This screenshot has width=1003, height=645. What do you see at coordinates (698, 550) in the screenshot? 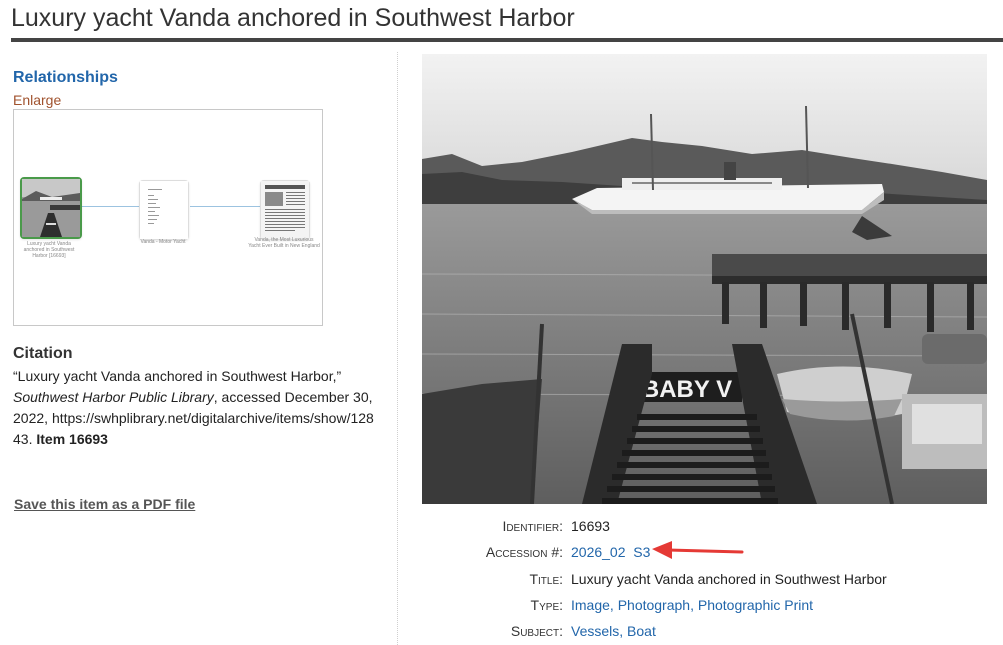
I see `red-arrow-icon` at bounding box center [698, 550].